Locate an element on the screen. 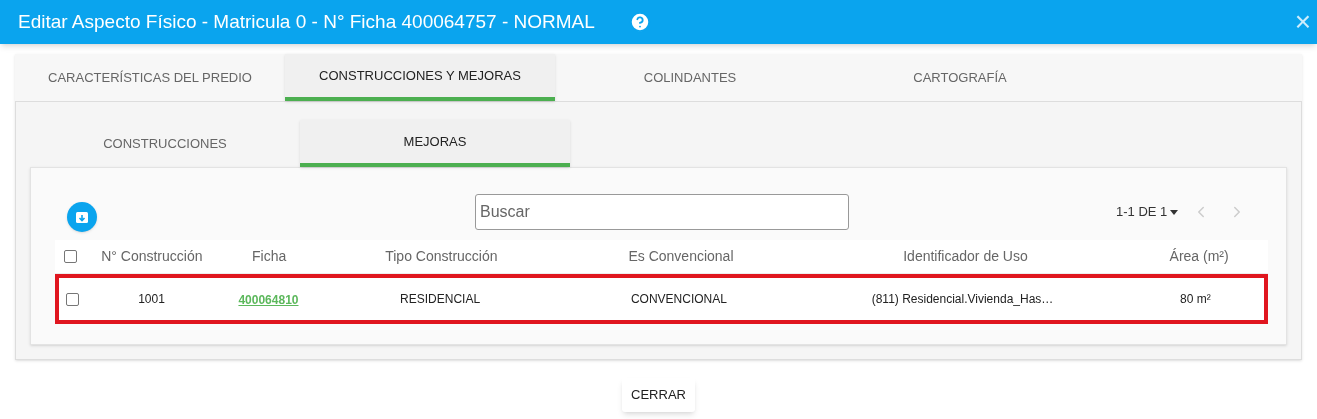 The width and height of the screenshot is (1317, 419). tab: CARACTERÍSTICAS DEL PREDIO is located at coordinates (150, 77).